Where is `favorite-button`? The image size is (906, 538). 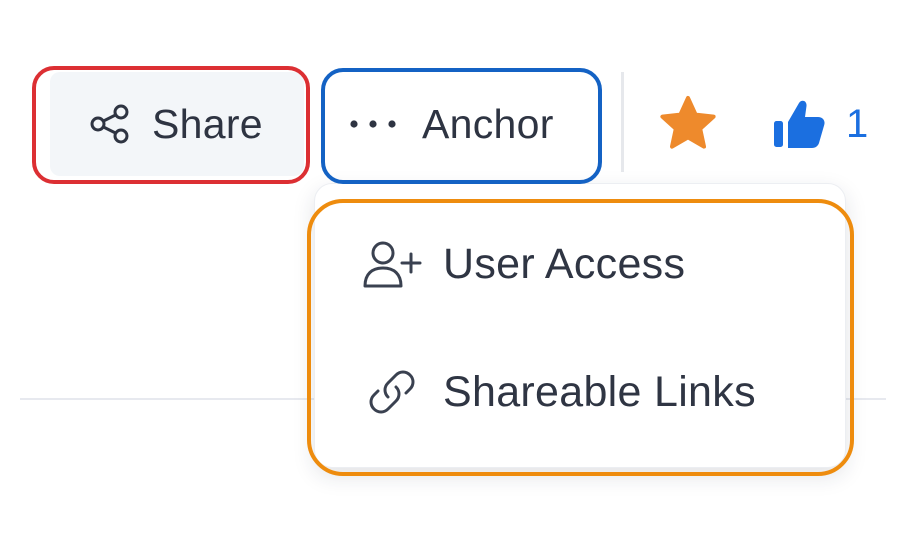
favorite-button is located at coordinates (688, 124).